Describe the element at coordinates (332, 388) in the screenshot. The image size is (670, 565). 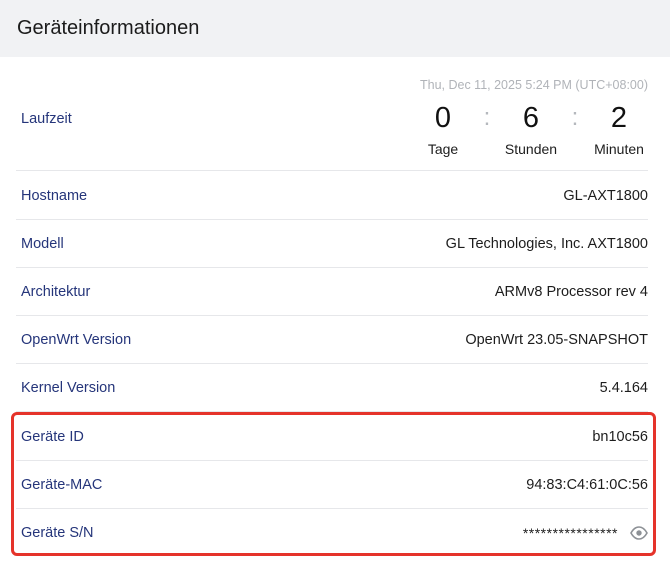
I see `kernel-version-row: Kernel Version 5.4.164` at that location.